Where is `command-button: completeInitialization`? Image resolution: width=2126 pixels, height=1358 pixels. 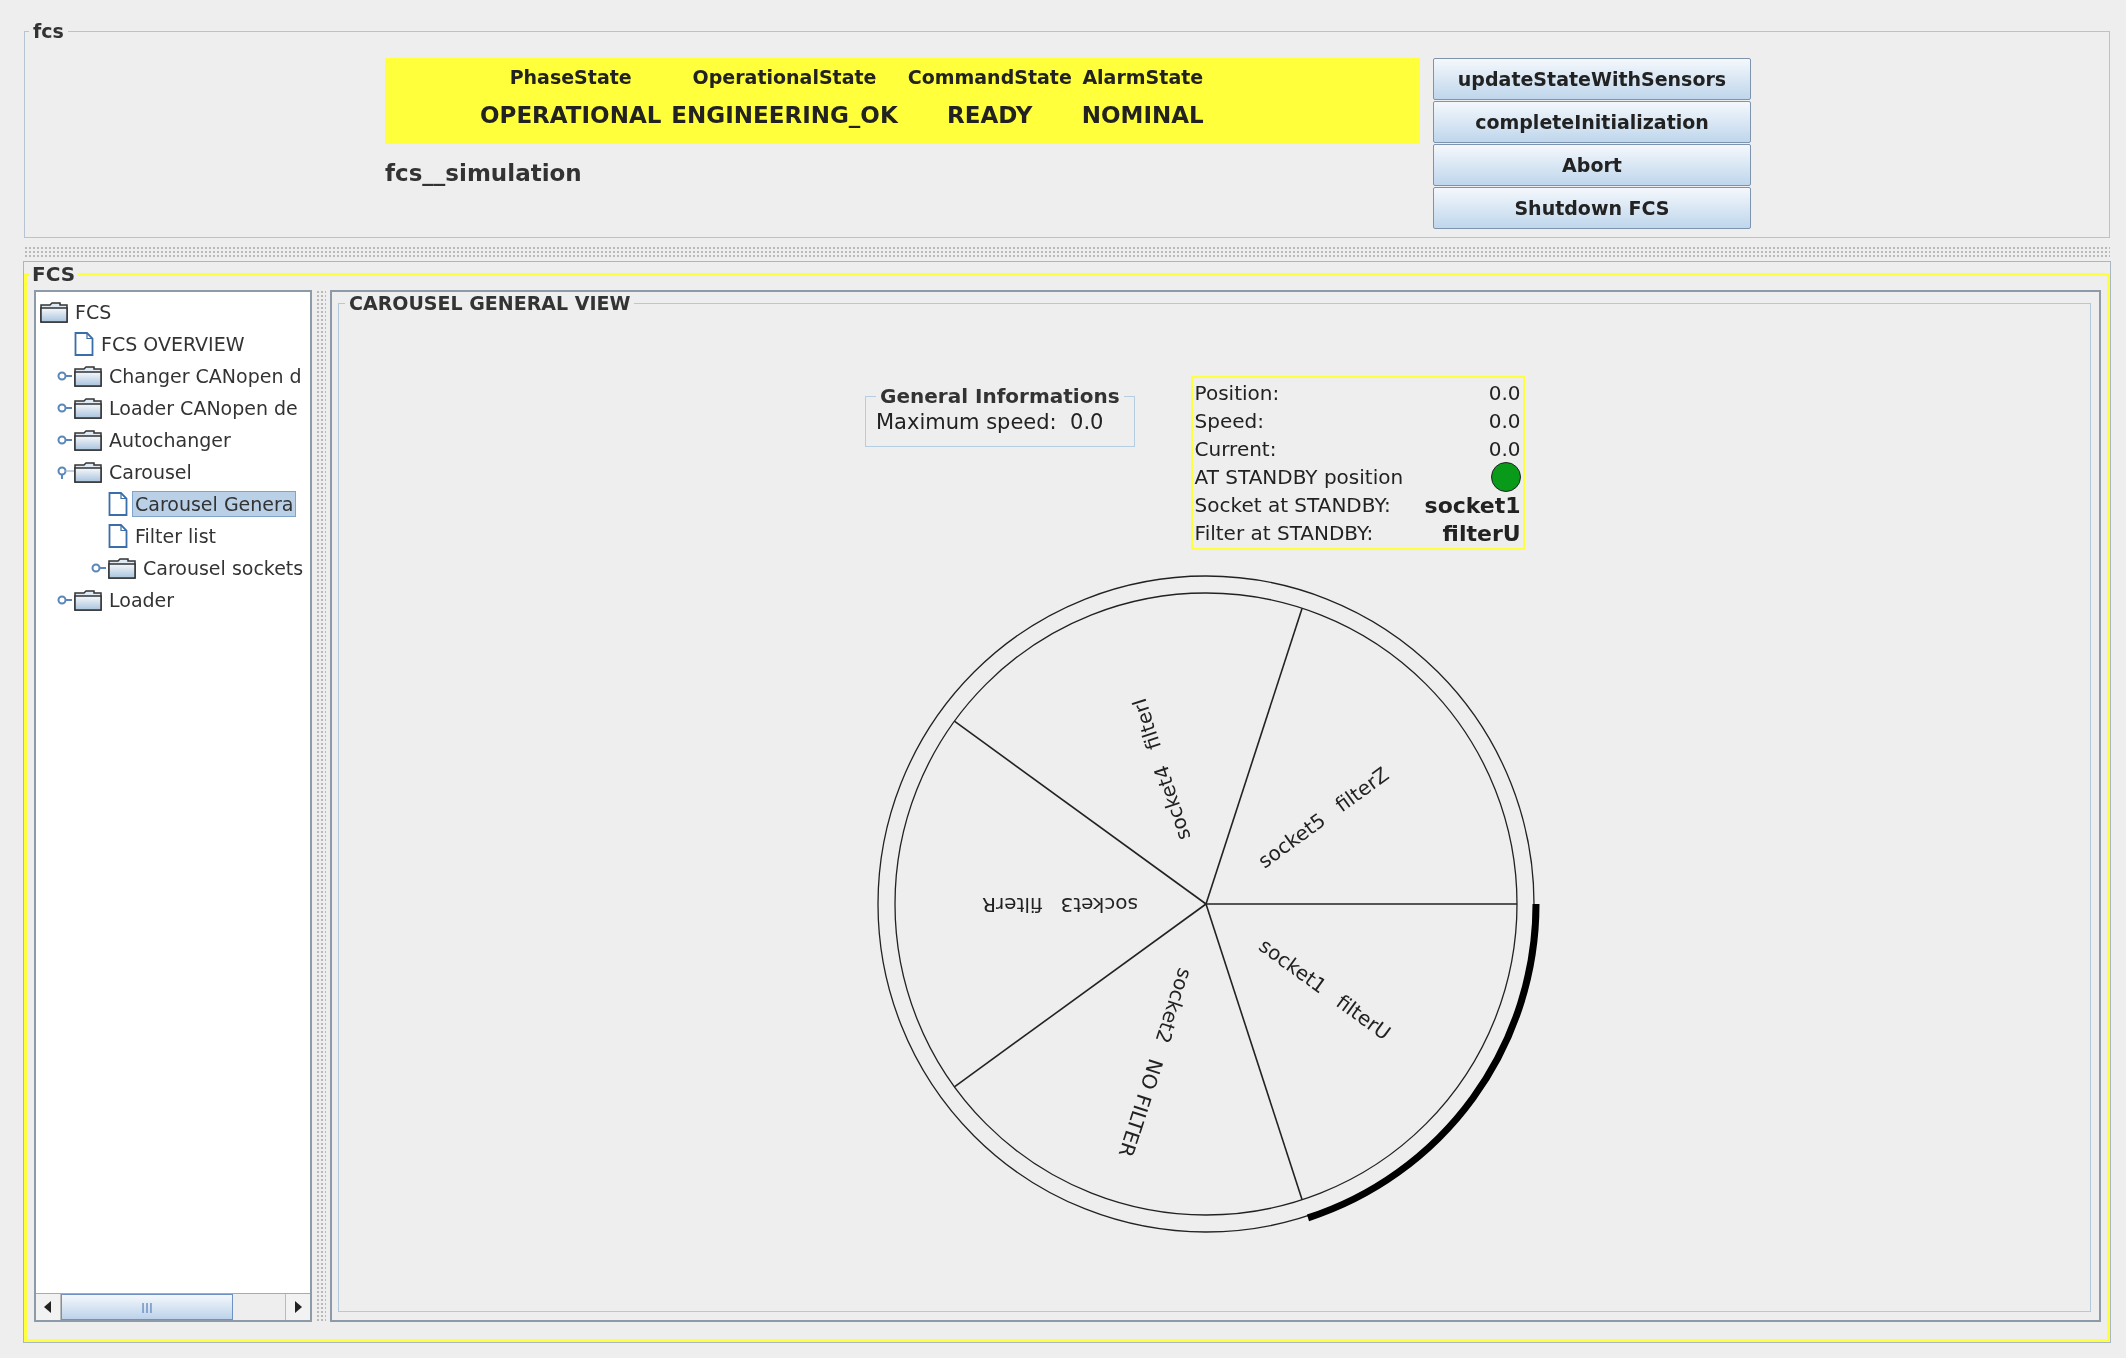 command-button: completeInitialization is located at coordinates (1592, 122).